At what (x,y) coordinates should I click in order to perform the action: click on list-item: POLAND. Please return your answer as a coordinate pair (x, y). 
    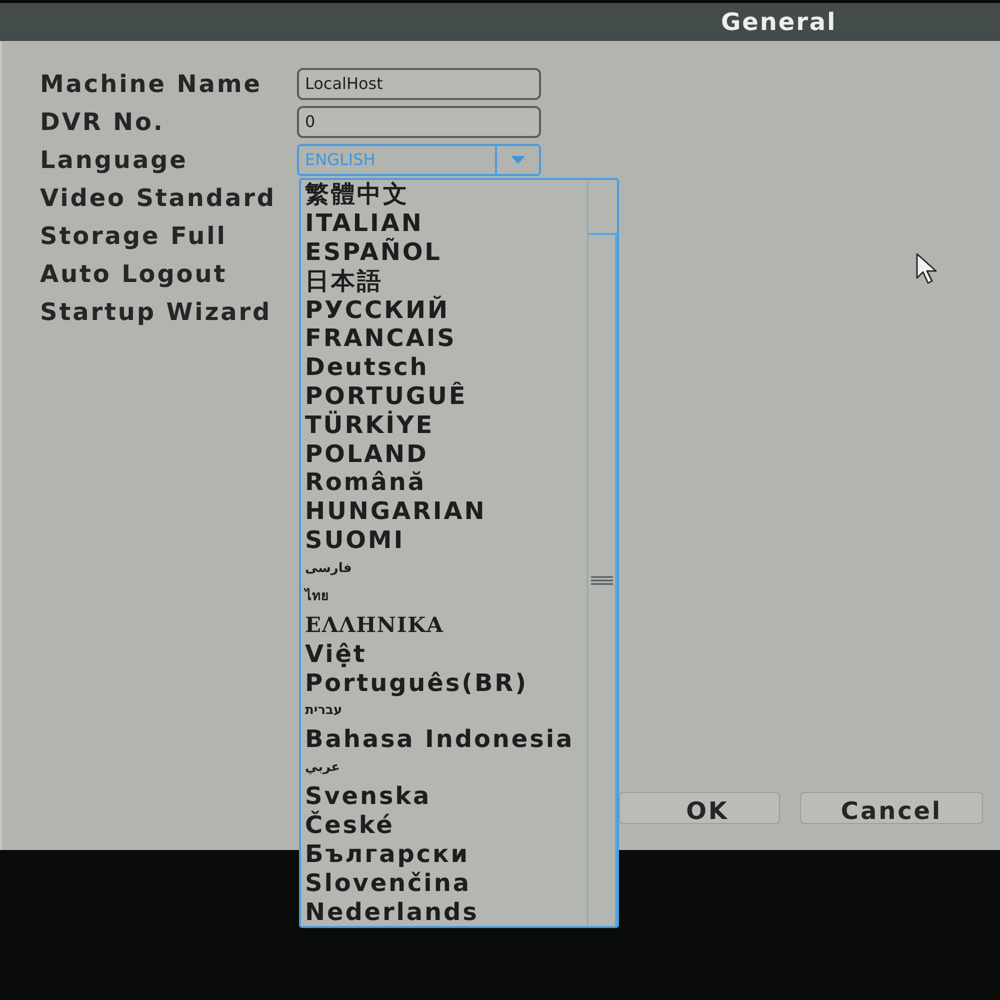
    Looking at the image, I should click on (444, 453).